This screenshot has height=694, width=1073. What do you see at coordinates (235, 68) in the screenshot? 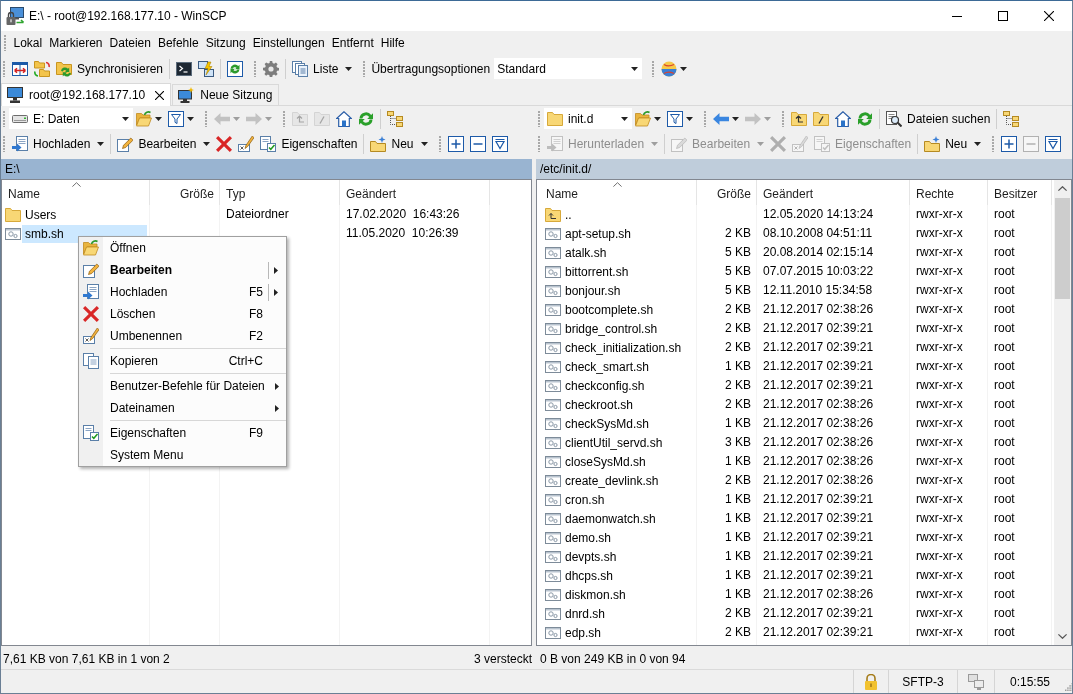
I see `sync-window-icon` at bounding box center [235, 68].